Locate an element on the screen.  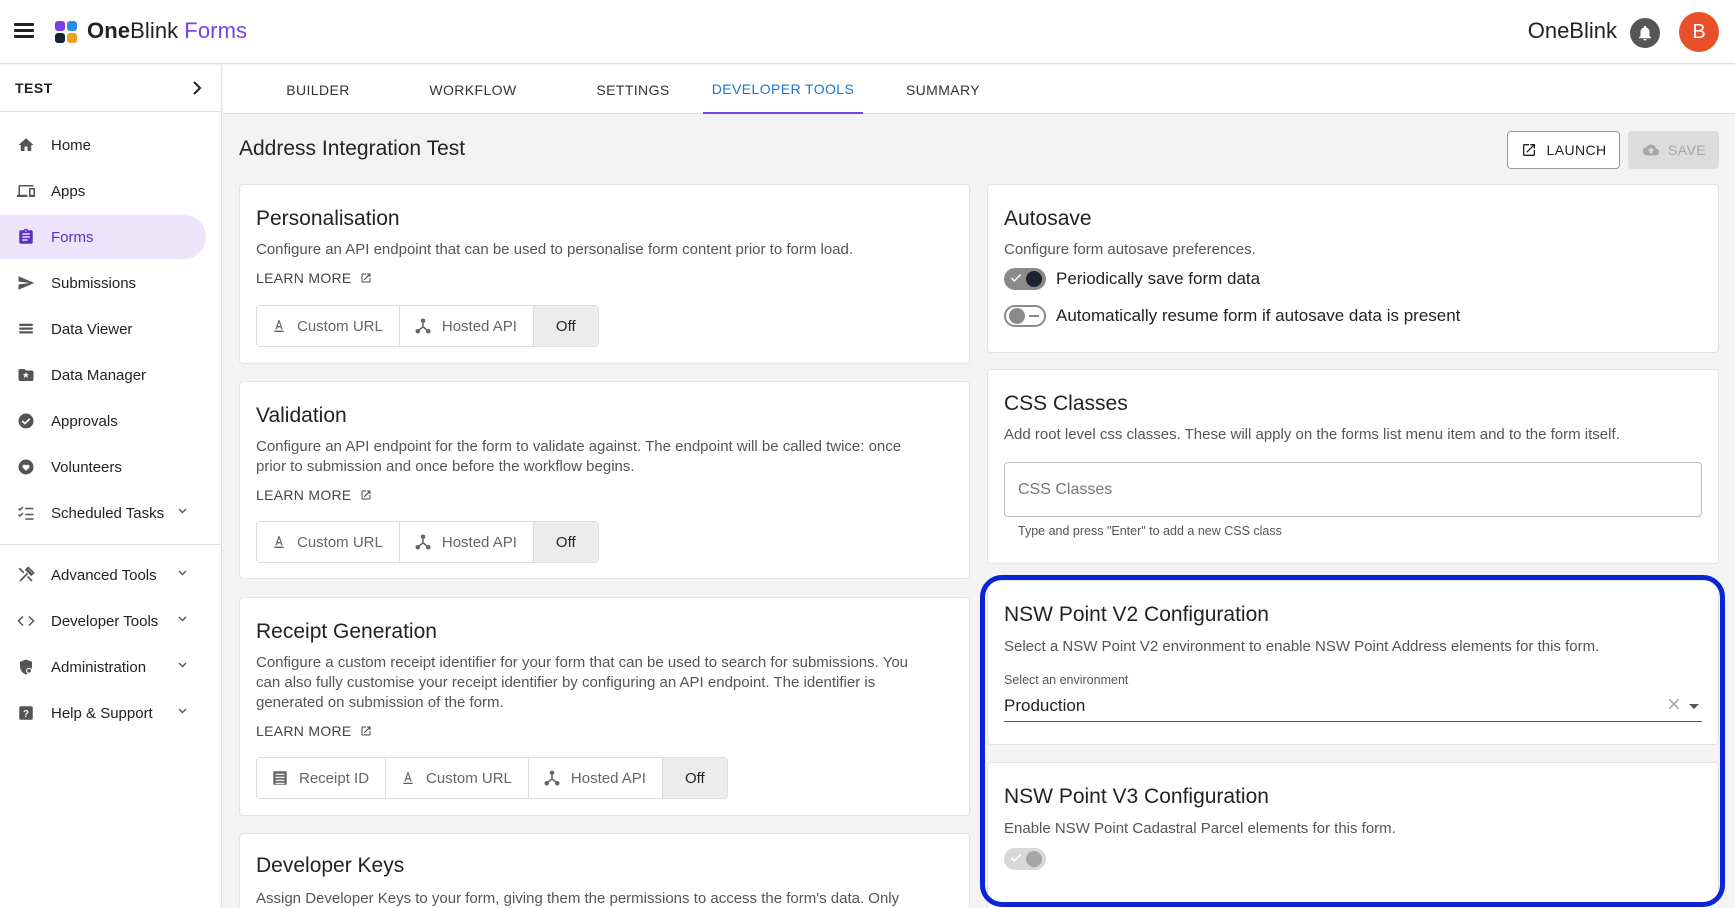
periodic-save-label: Periodically save form data is located at coordinates (1158, 278).